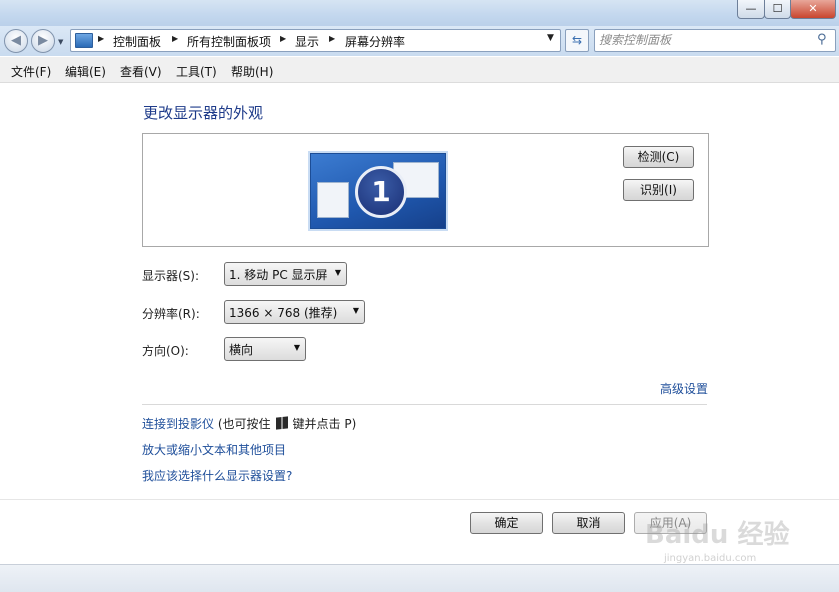 The width and height of the screenshot is (839, 592). What do you see at coordinates (278, 275) in the screenshot?
I see `display-select-value: 1. 移动 PC 显示屏` at bounding box center [278, 275].